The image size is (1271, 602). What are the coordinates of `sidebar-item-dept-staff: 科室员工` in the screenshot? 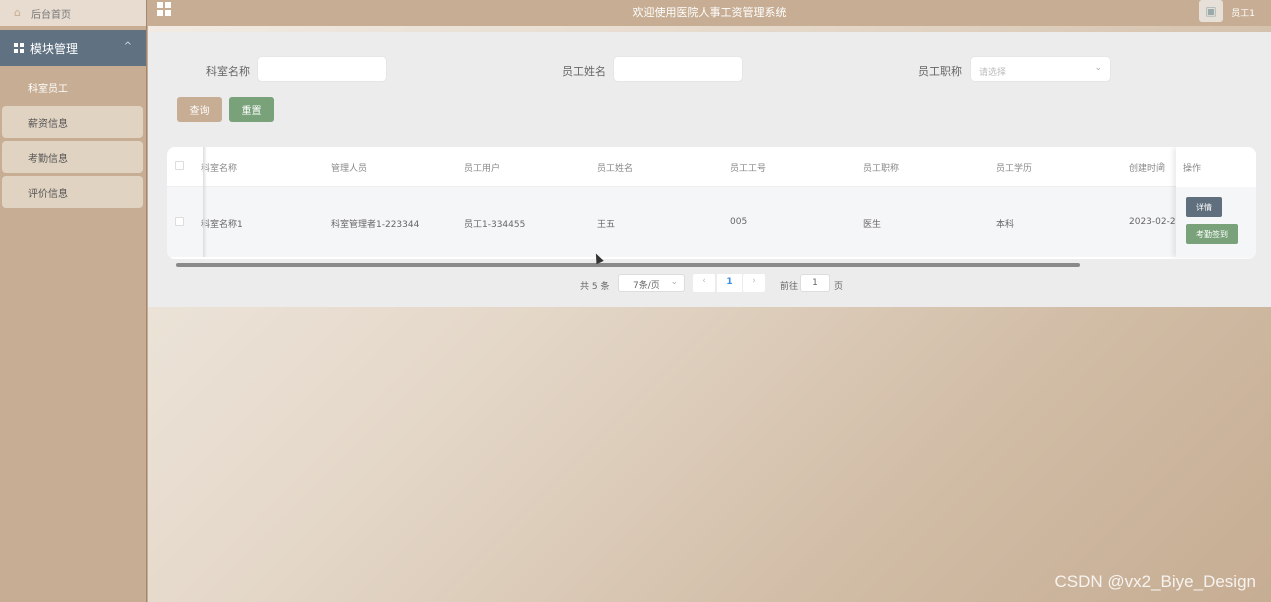 It's located at (72, 87).